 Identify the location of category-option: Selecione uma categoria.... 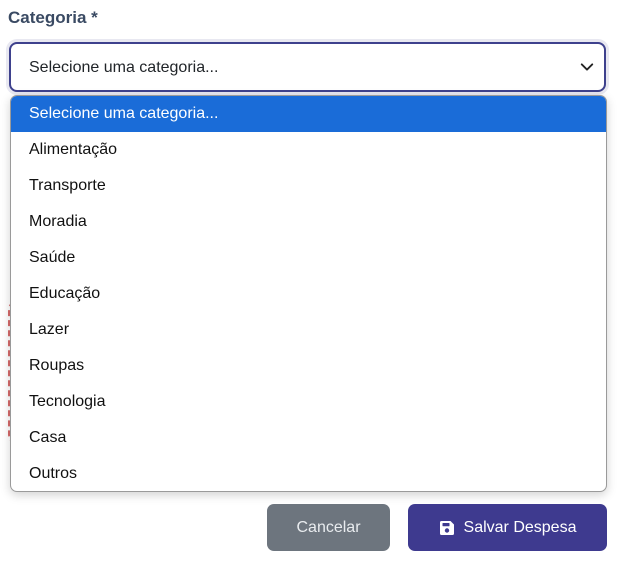
(308, 114).